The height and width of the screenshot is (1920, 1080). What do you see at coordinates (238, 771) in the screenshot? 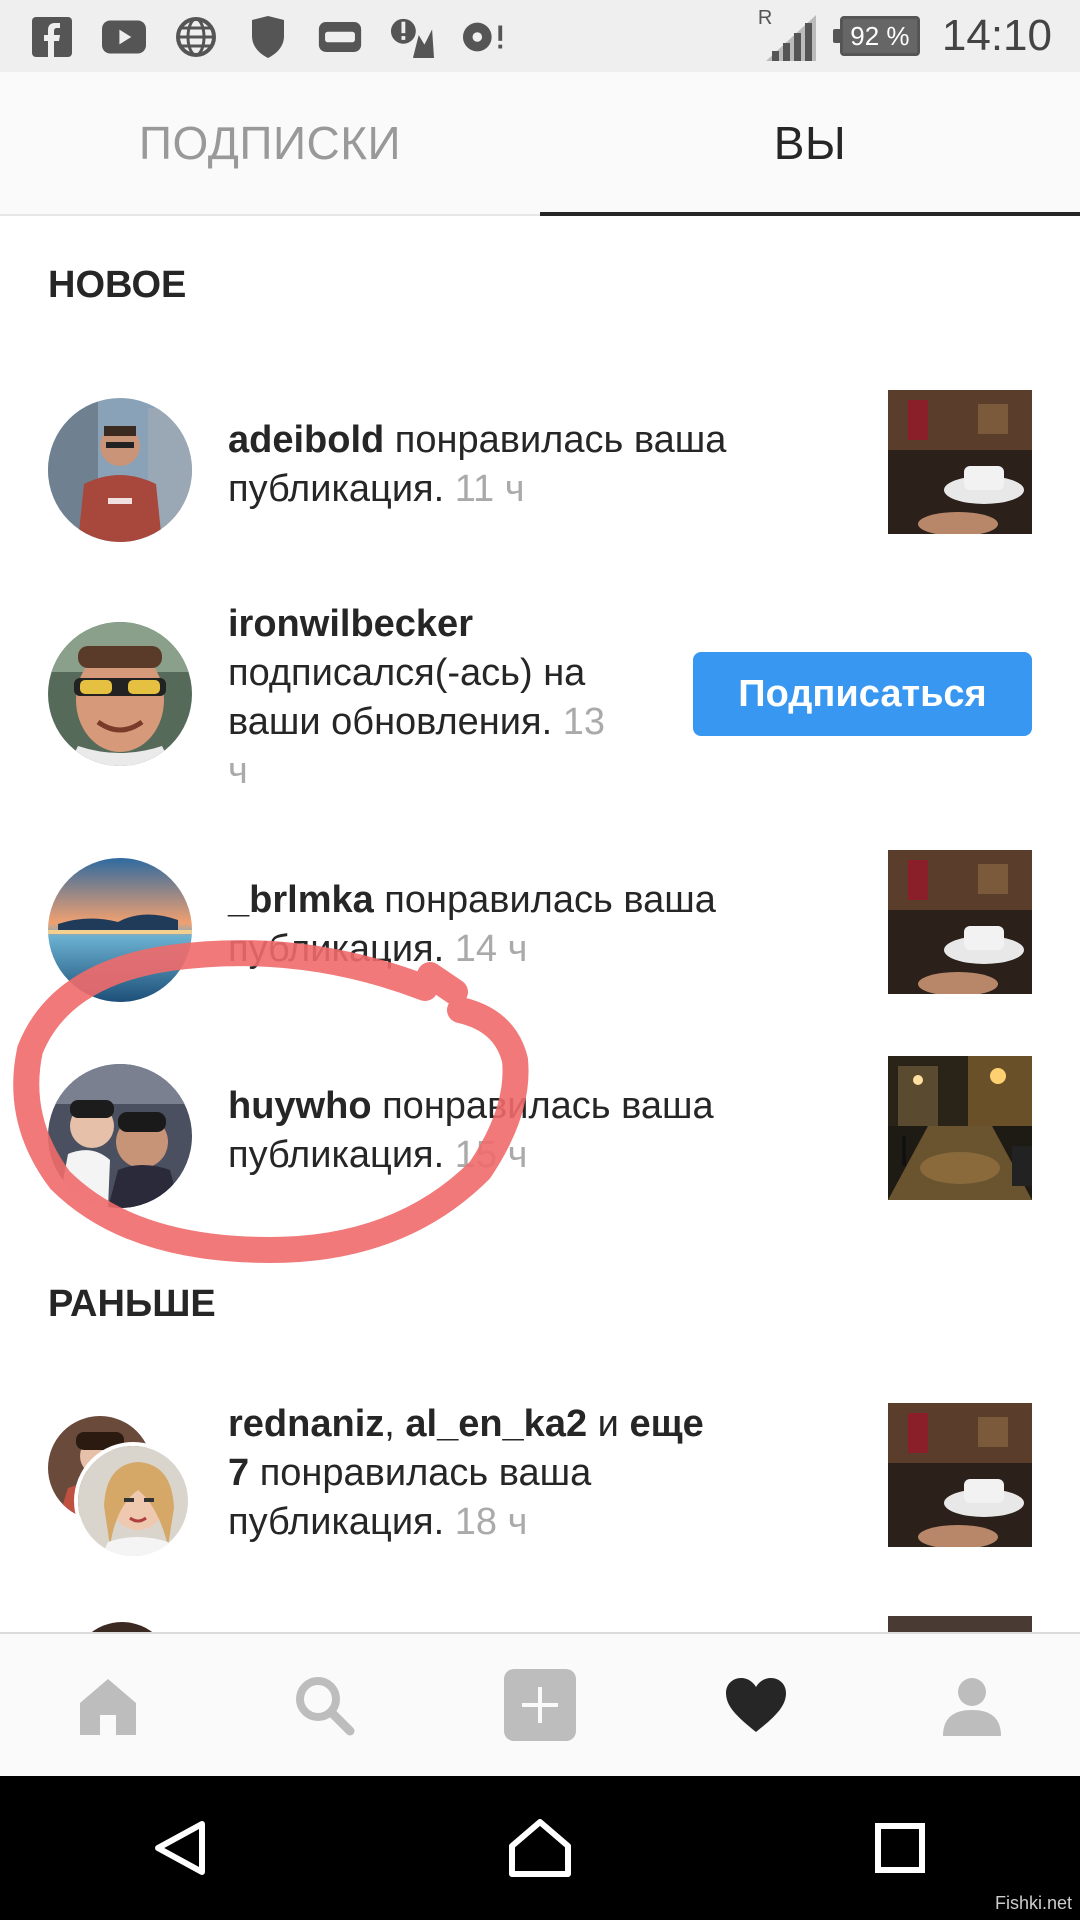
I see `timestamp-unit: ч` at bounding box center [238, 771].